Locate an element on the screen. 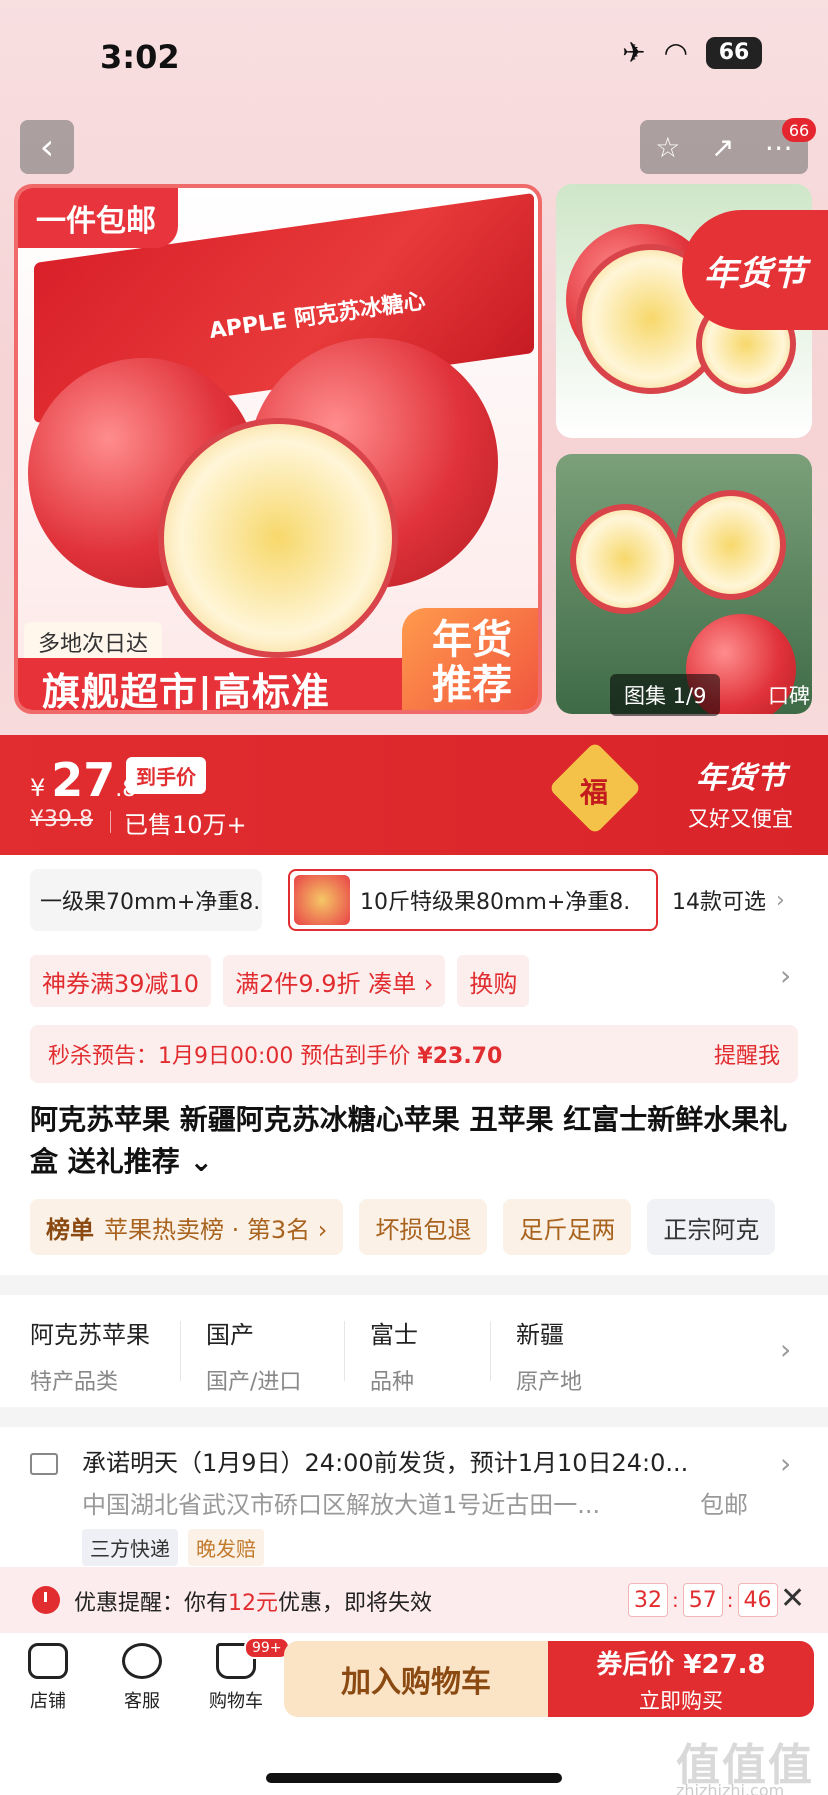 Image resolution: width=828 pixels, height=1795 pixels. price-bar: ¥ 27 .8 到手价 ¥39.8 已售10万+ 福 年货节 又好又便宜 is located at coordinates (414, 795).